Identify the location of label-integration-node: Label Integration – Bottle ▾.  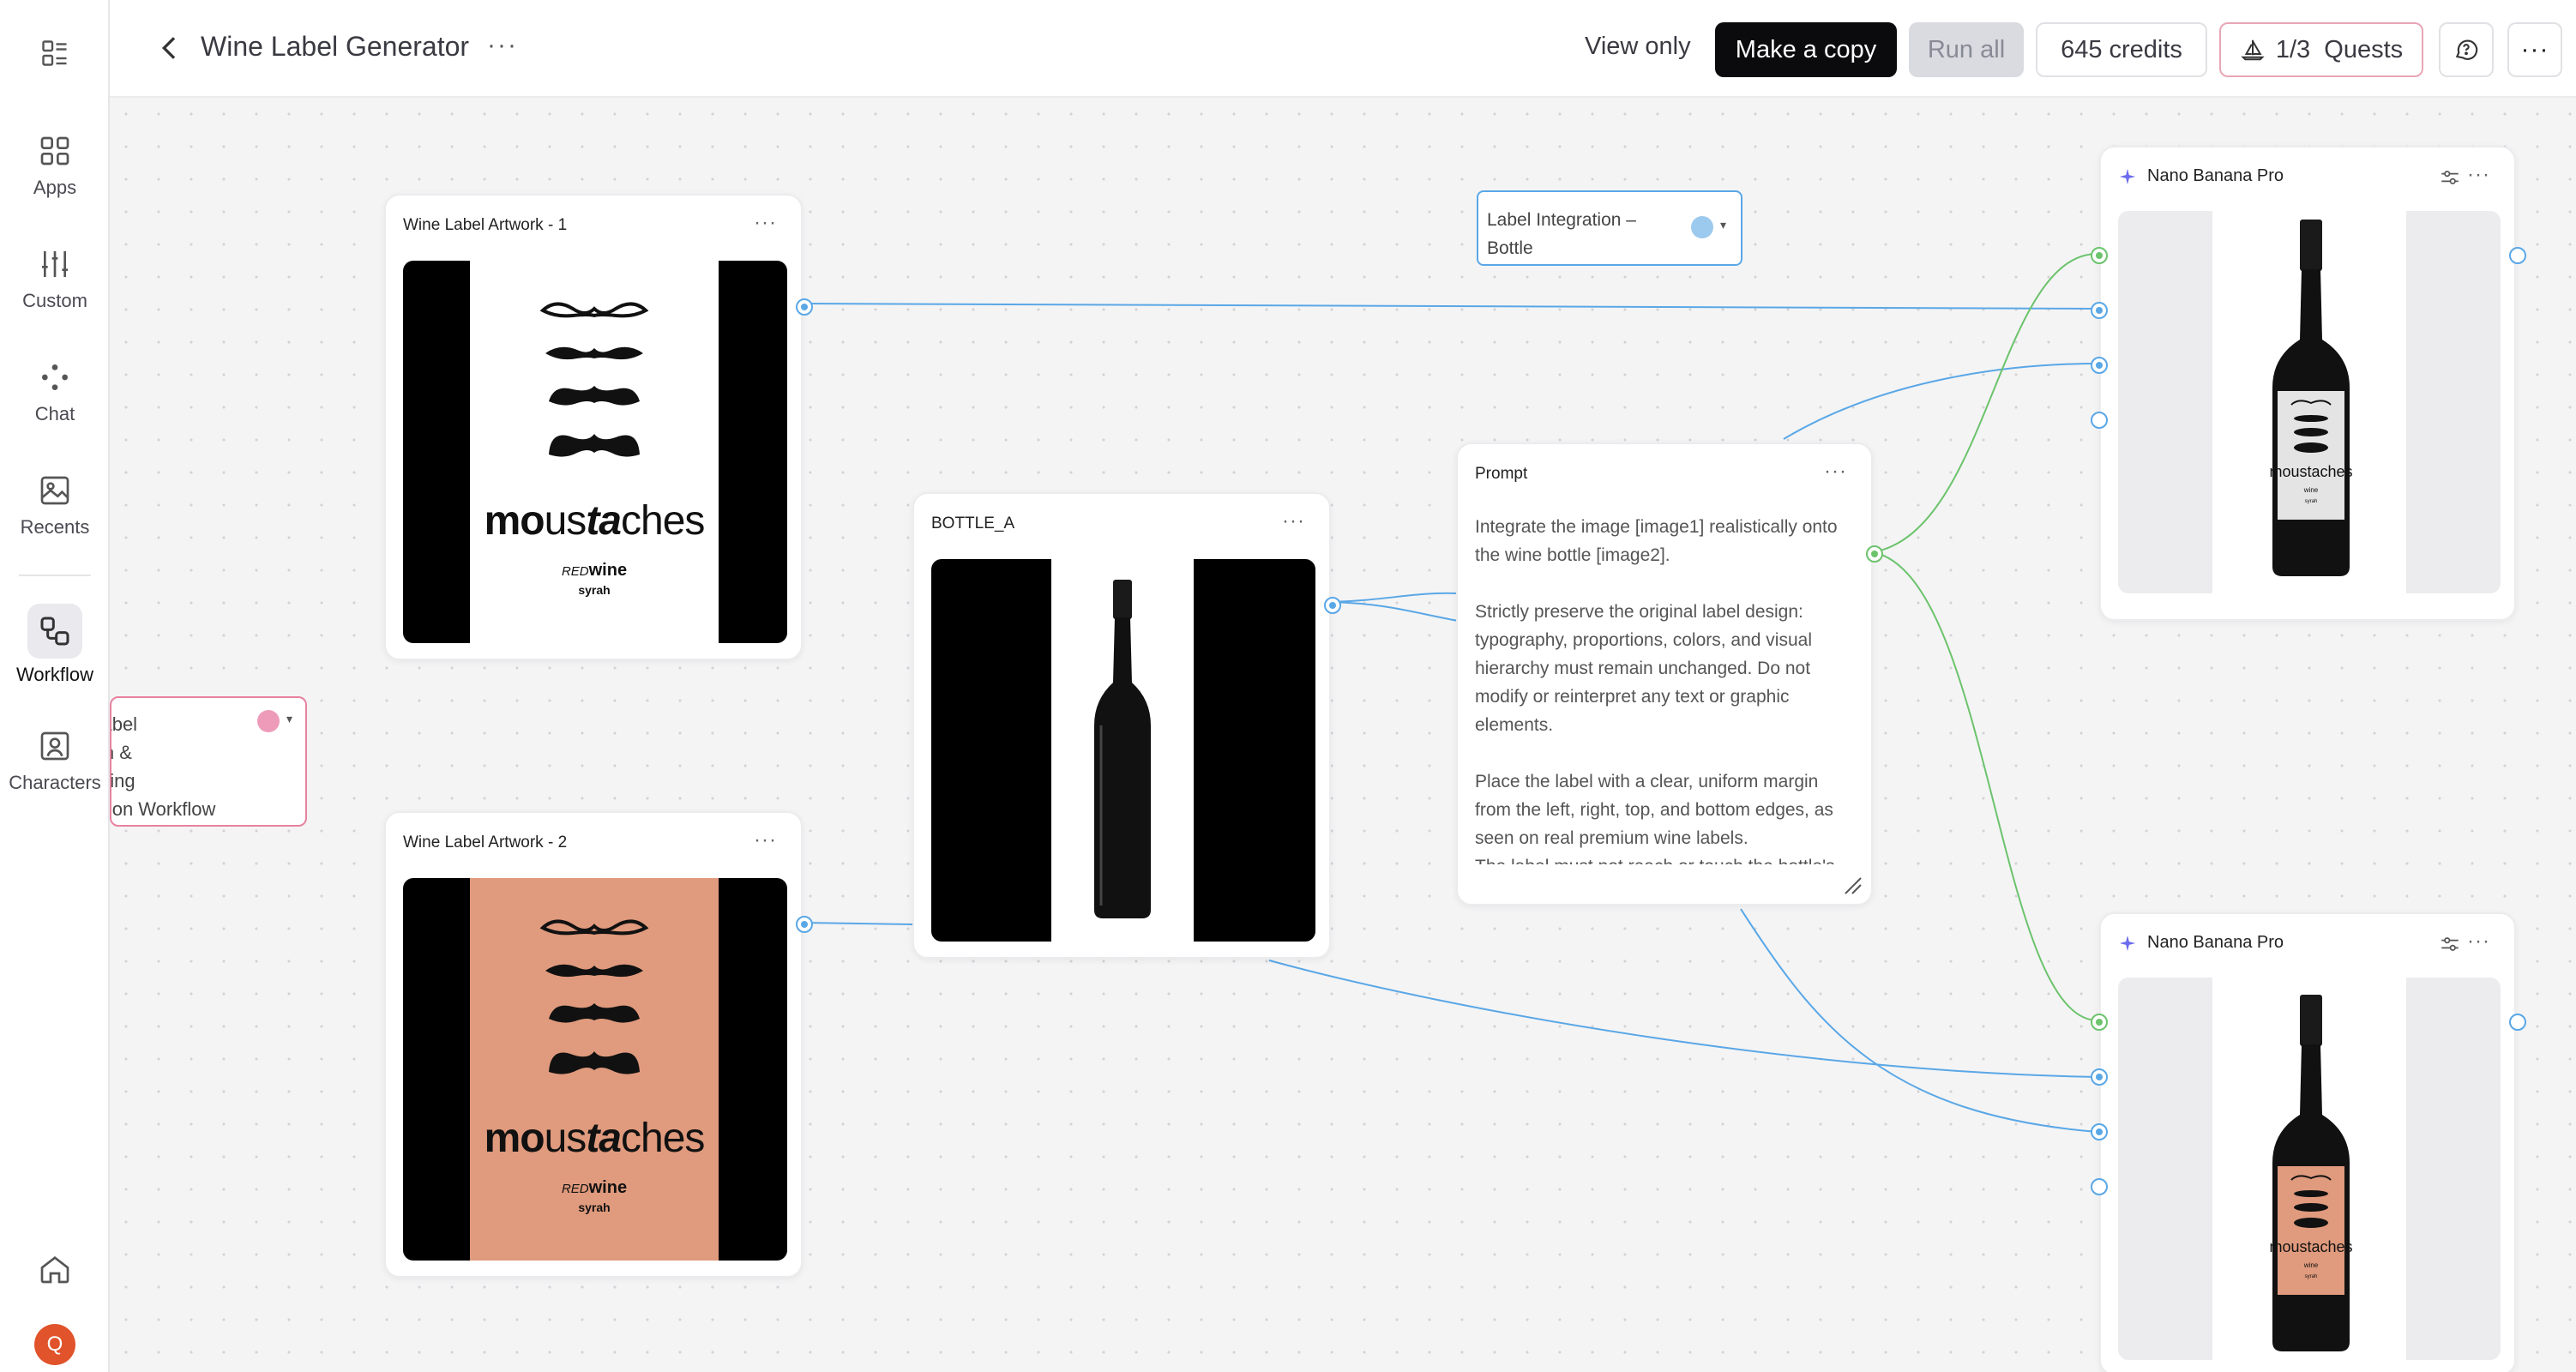
(1610, 228).